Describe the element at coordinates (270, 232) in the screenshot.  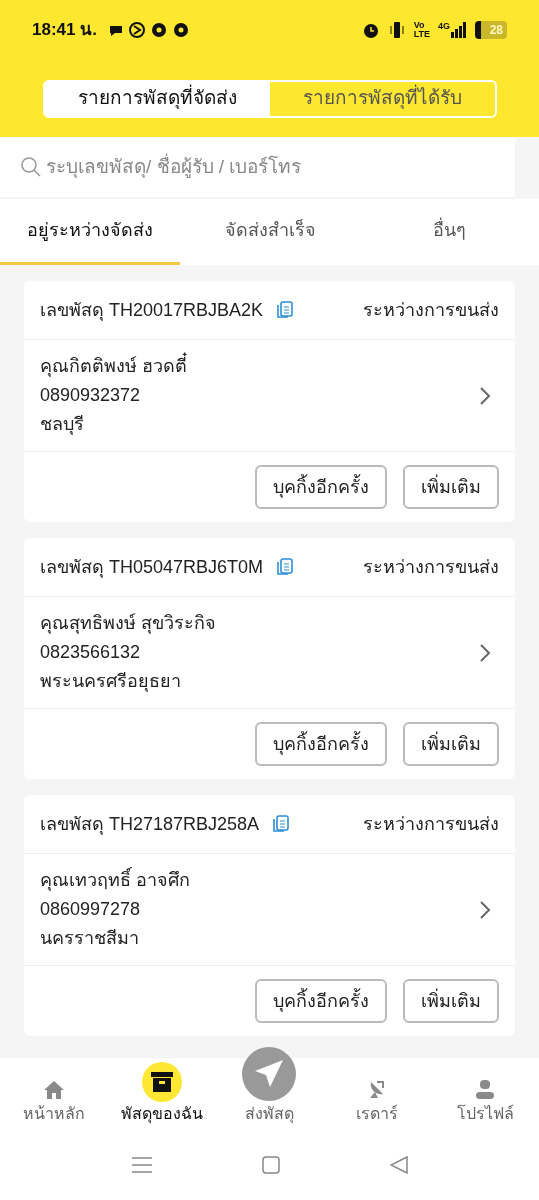
I see `status-tab: จัดส่งสำเร็จ` at that location.